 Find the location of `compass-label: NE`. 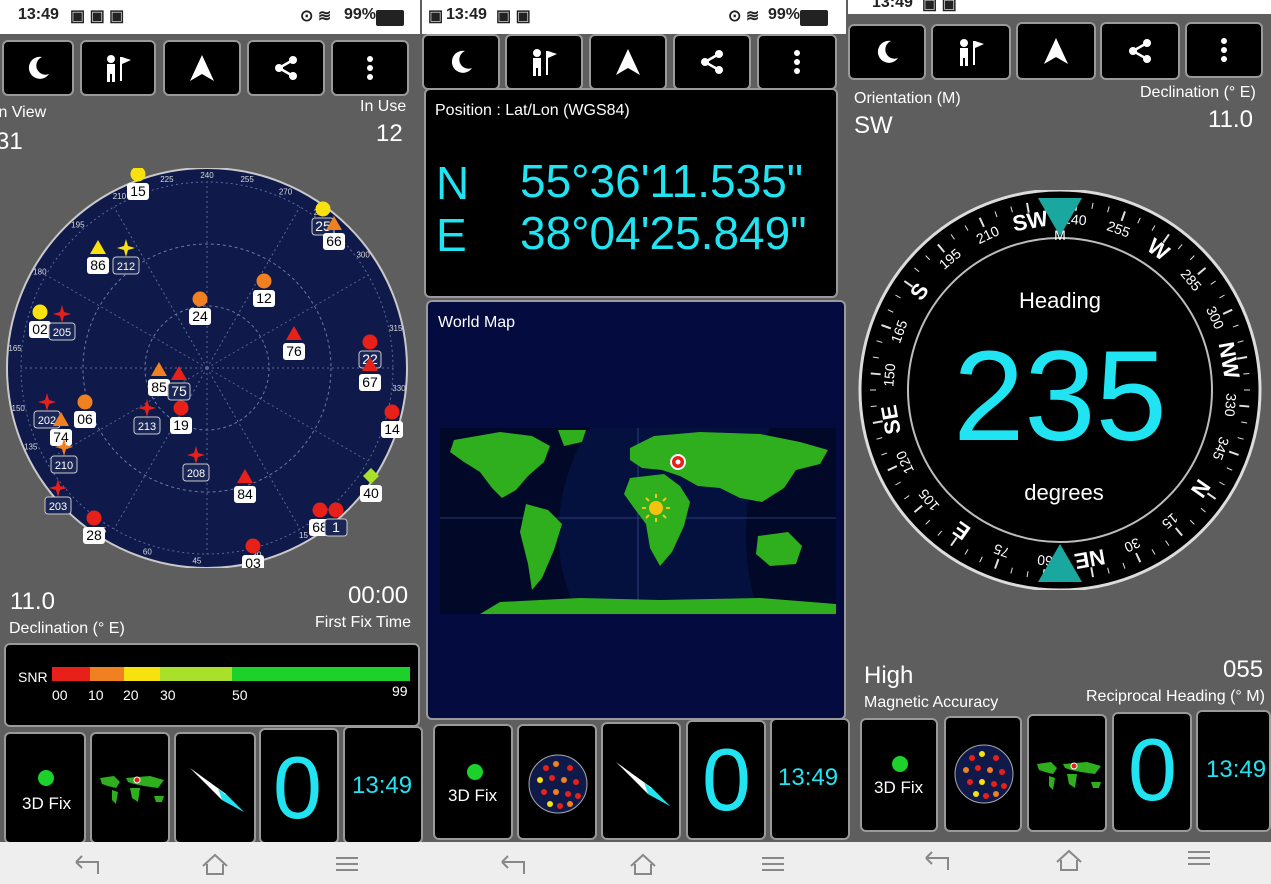

compass-label: NE is located at coordinates (1090, 559).